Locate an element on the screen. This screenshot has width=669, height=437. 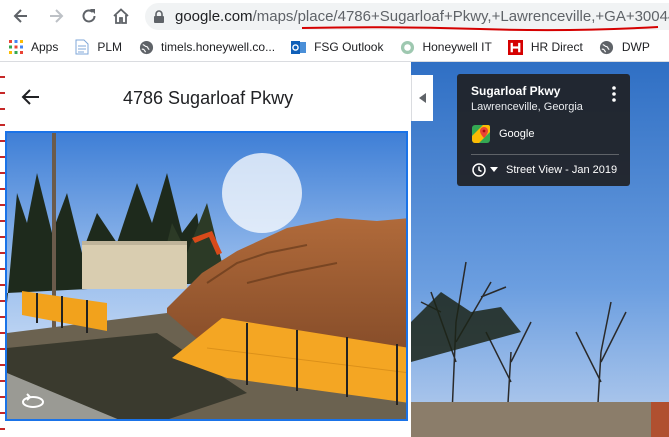
reload-icon is located at coordinates (89, 16).